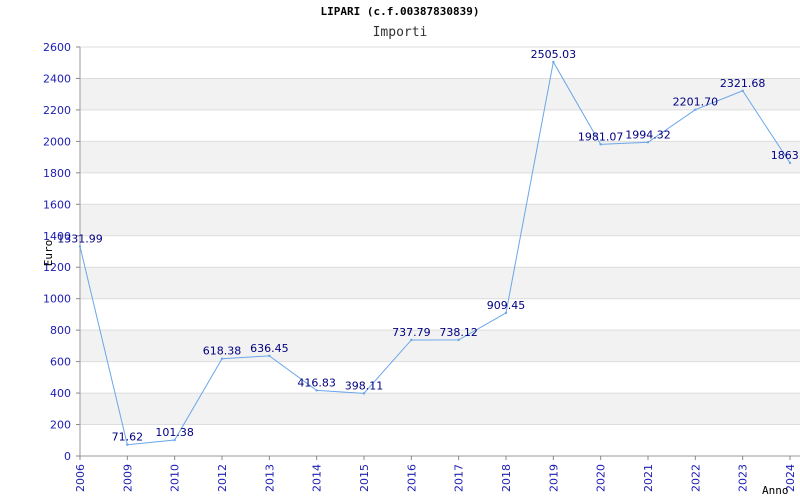 Image resolution: width=800 pixels, height=500 pixels. I want to click on data-label: 618.38, so click(222, 351).